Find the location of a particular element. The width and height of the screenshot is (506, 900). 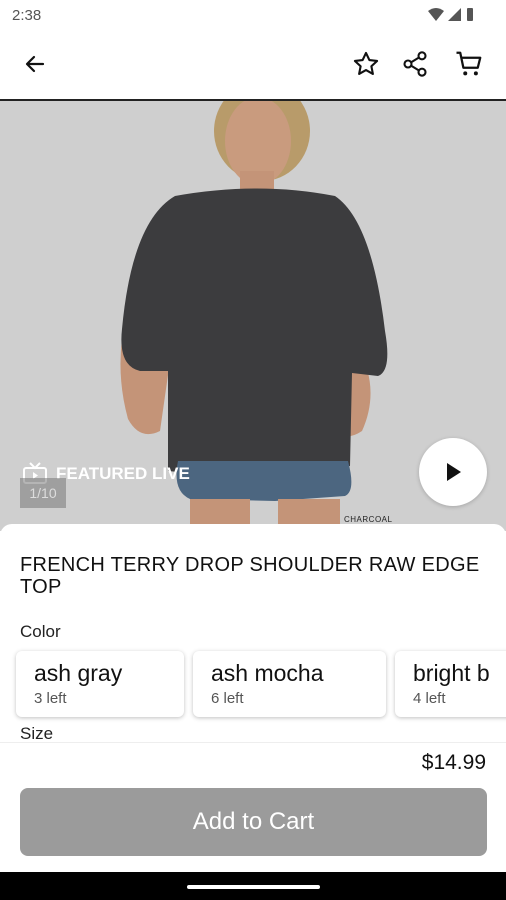

color-caption: CHARCOAL is located at coordinates (368, 519).